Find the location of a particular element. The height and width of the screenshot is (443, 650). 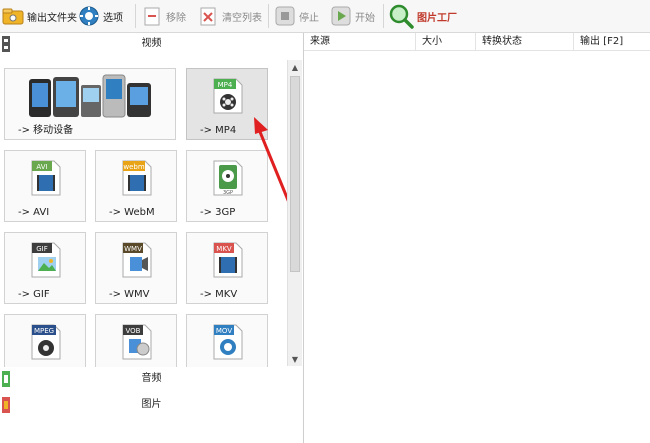

avi-file-icon: AVI is located at coordinates (46, 177).